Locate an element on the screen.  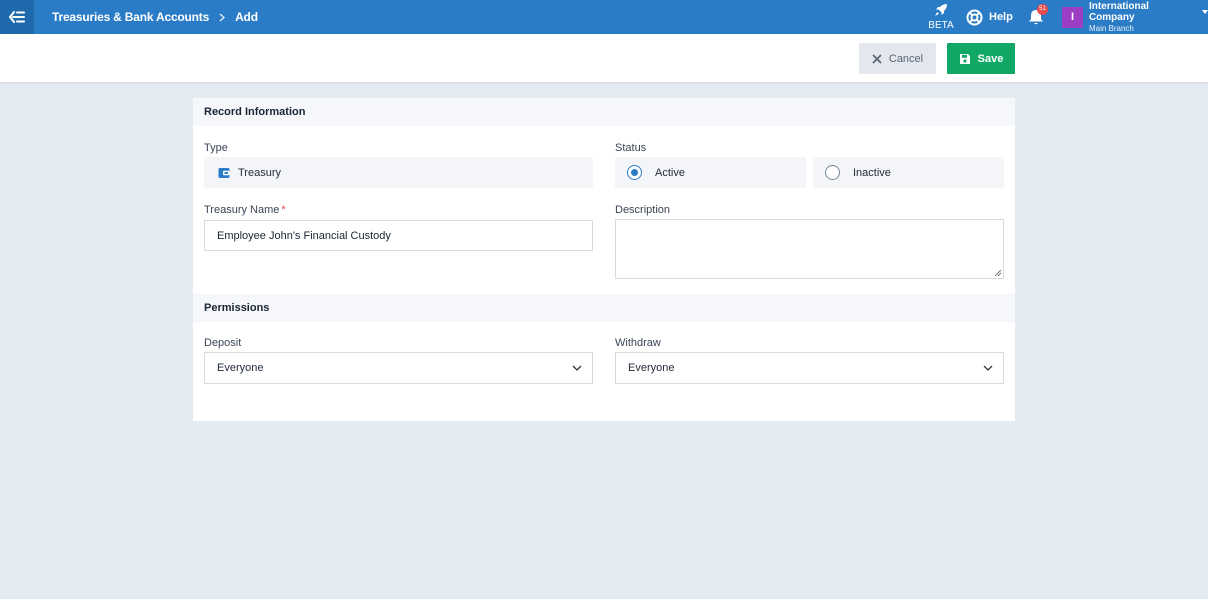
resize-grip-icon is located at coordinates (998, 273).